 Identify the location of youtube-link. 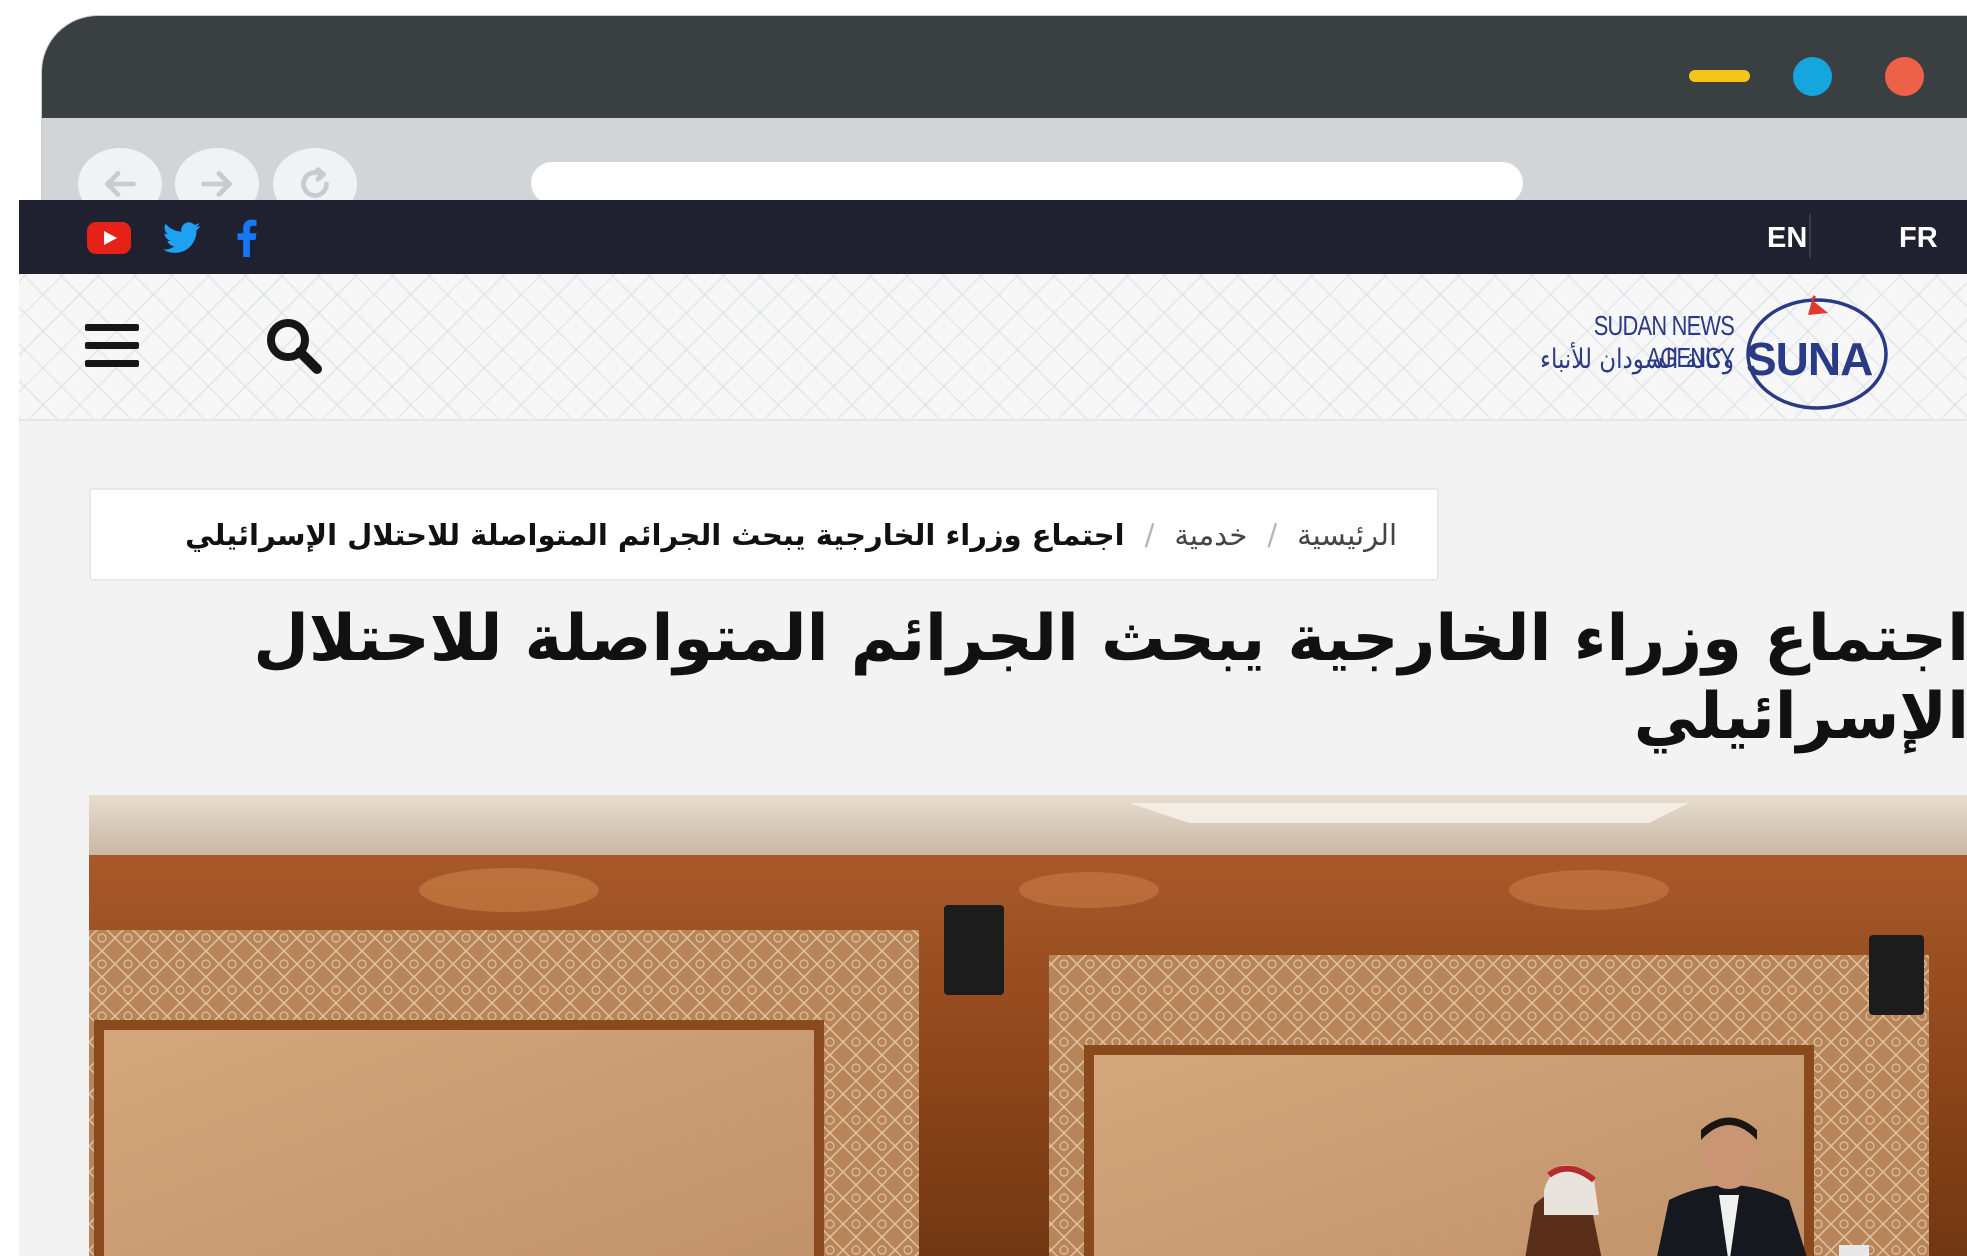
(109, 238).